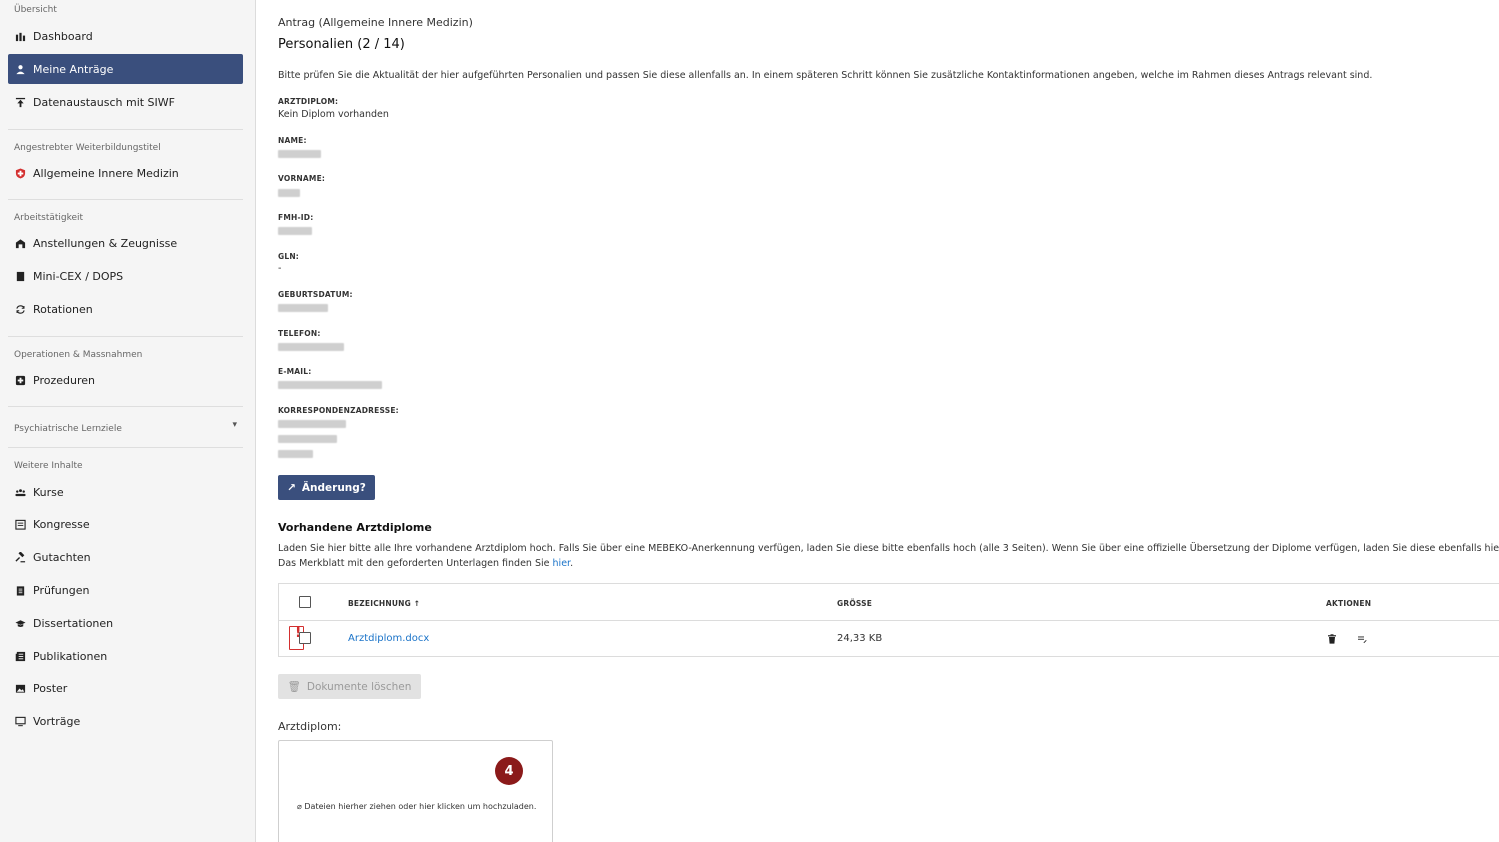 The height and width of the screenshot is (842, 1499). Describe the element at coordinates (333, 487) in the screenshot. I see `change-button-label: Änderung?` at that location.